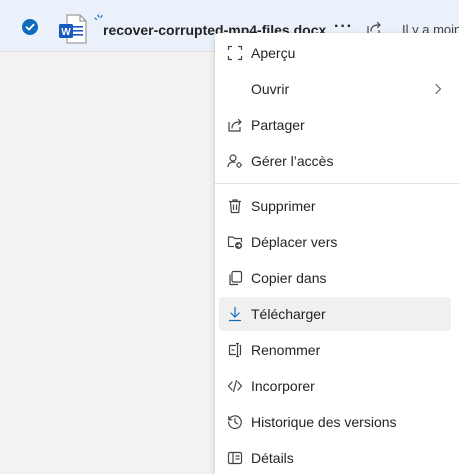  I want to click on menu-item-gerer-acces: Gérer l’accès, so click(335, 161).